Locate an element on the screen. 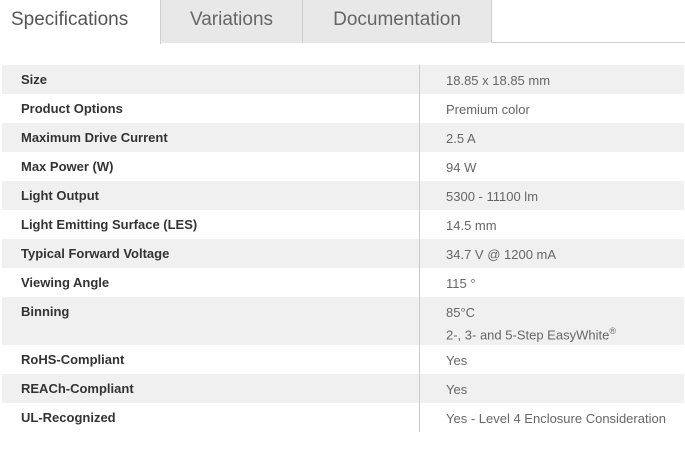  spec-label: Light Emitting Surface (LES) is located at coordinates (211, 224).